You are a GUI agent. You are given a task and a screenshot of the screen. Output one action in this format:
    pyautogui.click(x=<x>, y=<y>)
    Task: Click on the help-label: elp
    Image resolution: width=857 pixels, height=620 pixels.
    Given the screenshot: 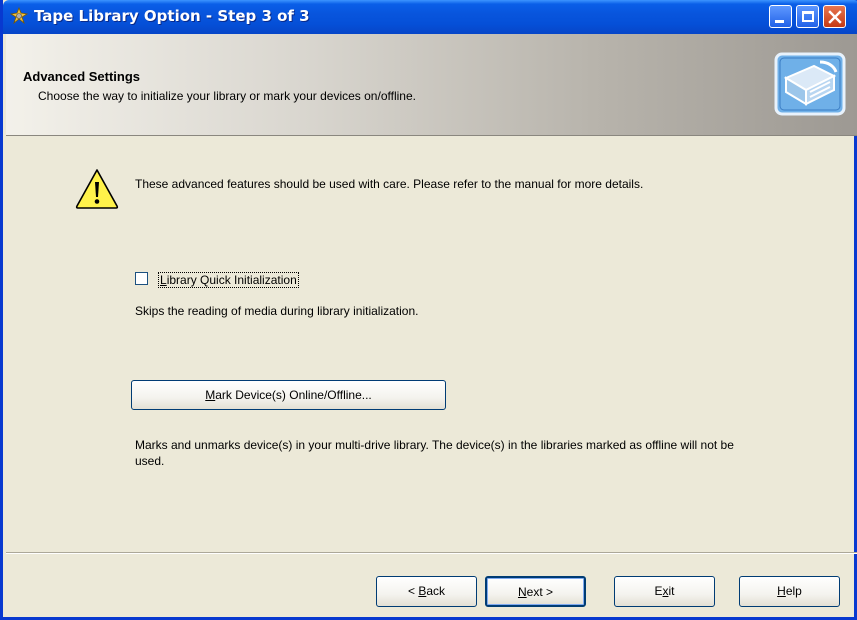 What is the action you would take?
    pyautogui.click(x=793, y=591)
    